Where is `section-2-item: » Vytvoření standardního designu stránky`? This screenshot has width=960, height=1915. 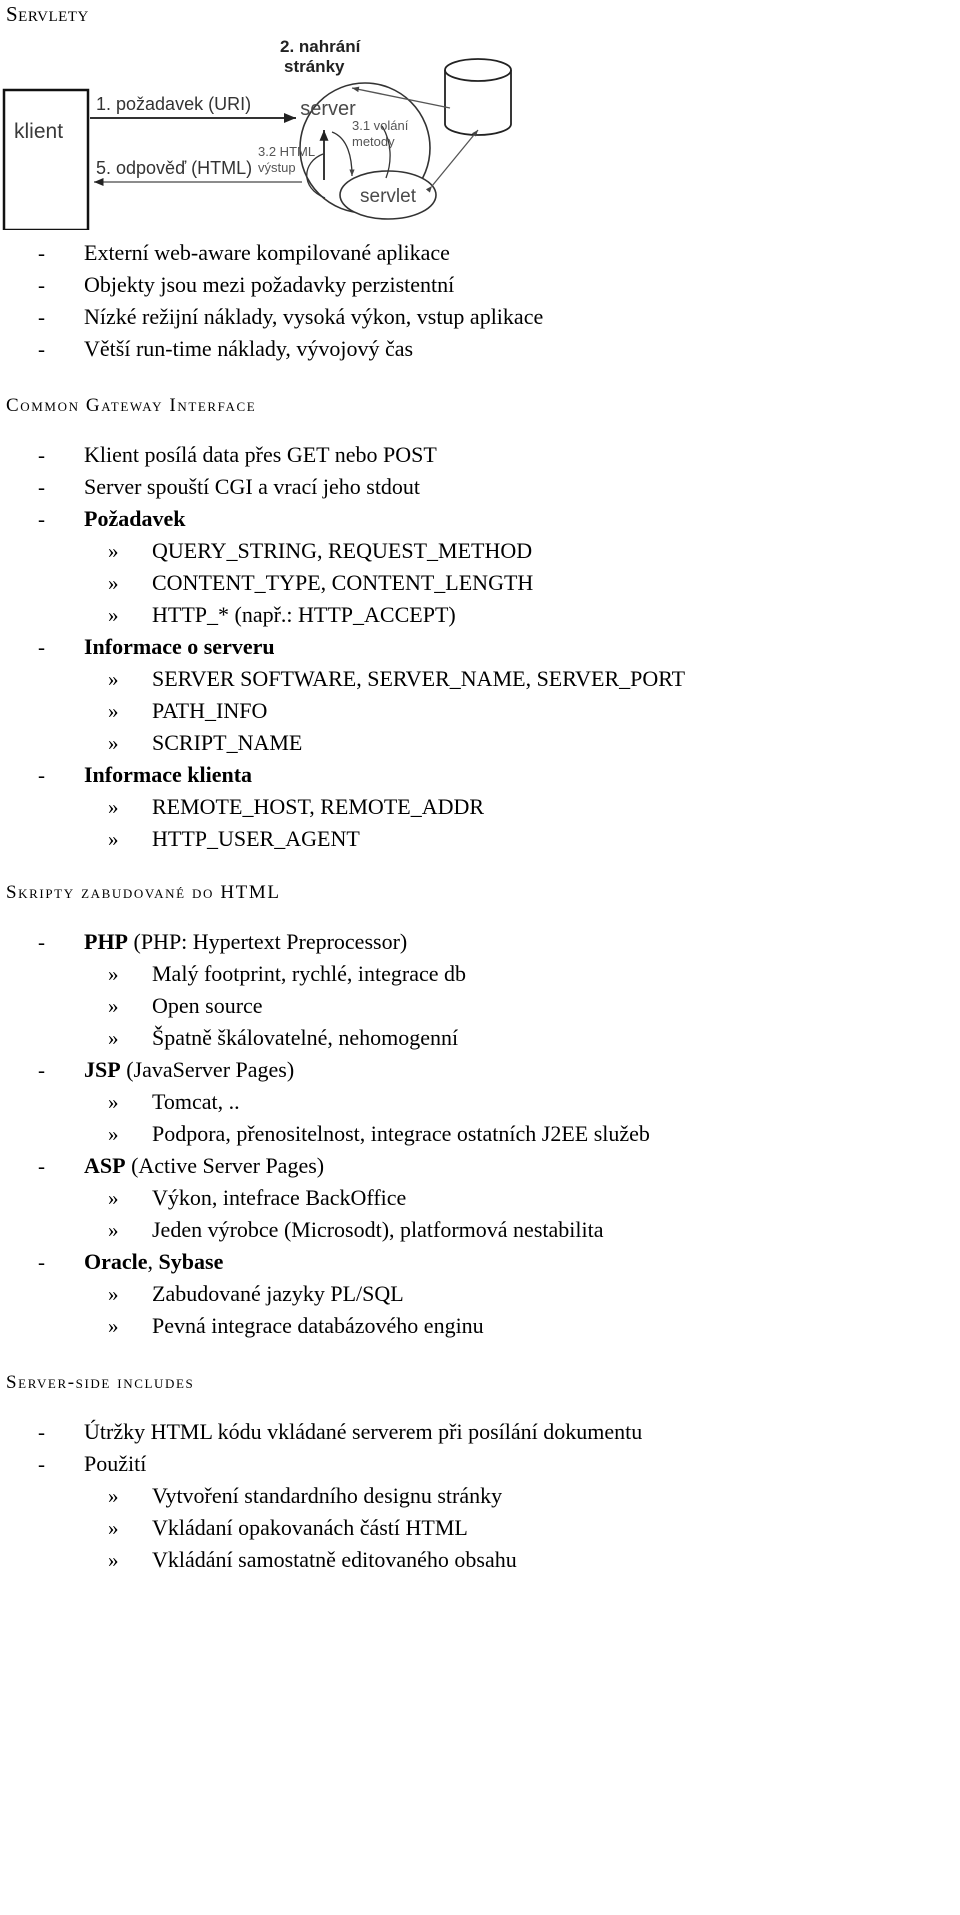
section-2-item: » Vytvoření standardního designu stránky is located at coordinates (480, 1497).